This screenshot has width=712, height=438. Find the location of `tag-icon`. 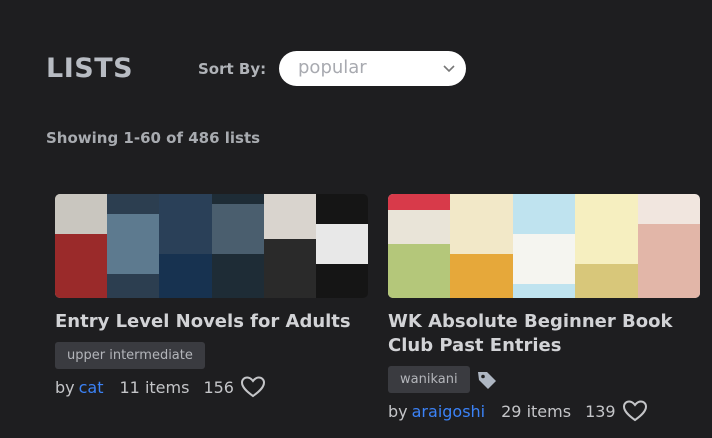

tag-icon is located at coordinates (487, 380).